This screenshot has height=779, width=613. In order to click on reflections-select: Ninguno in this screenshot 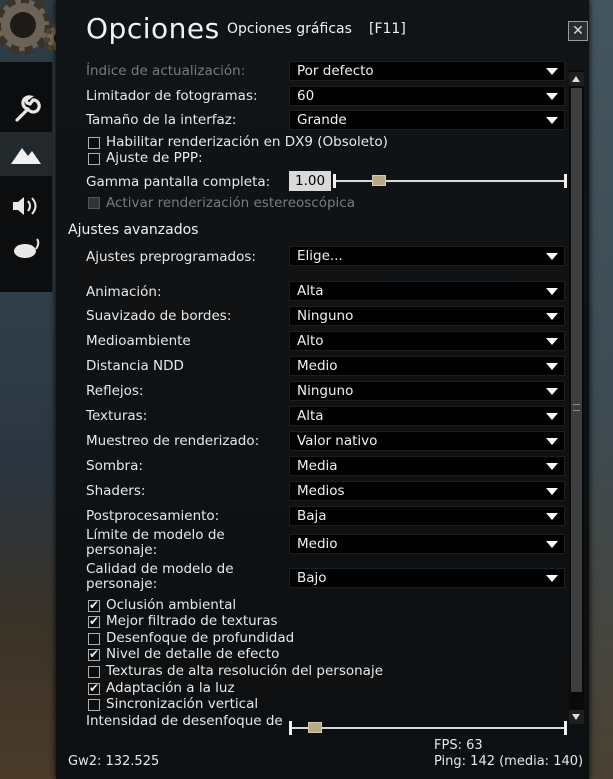, I will do `click(427, 391)`.